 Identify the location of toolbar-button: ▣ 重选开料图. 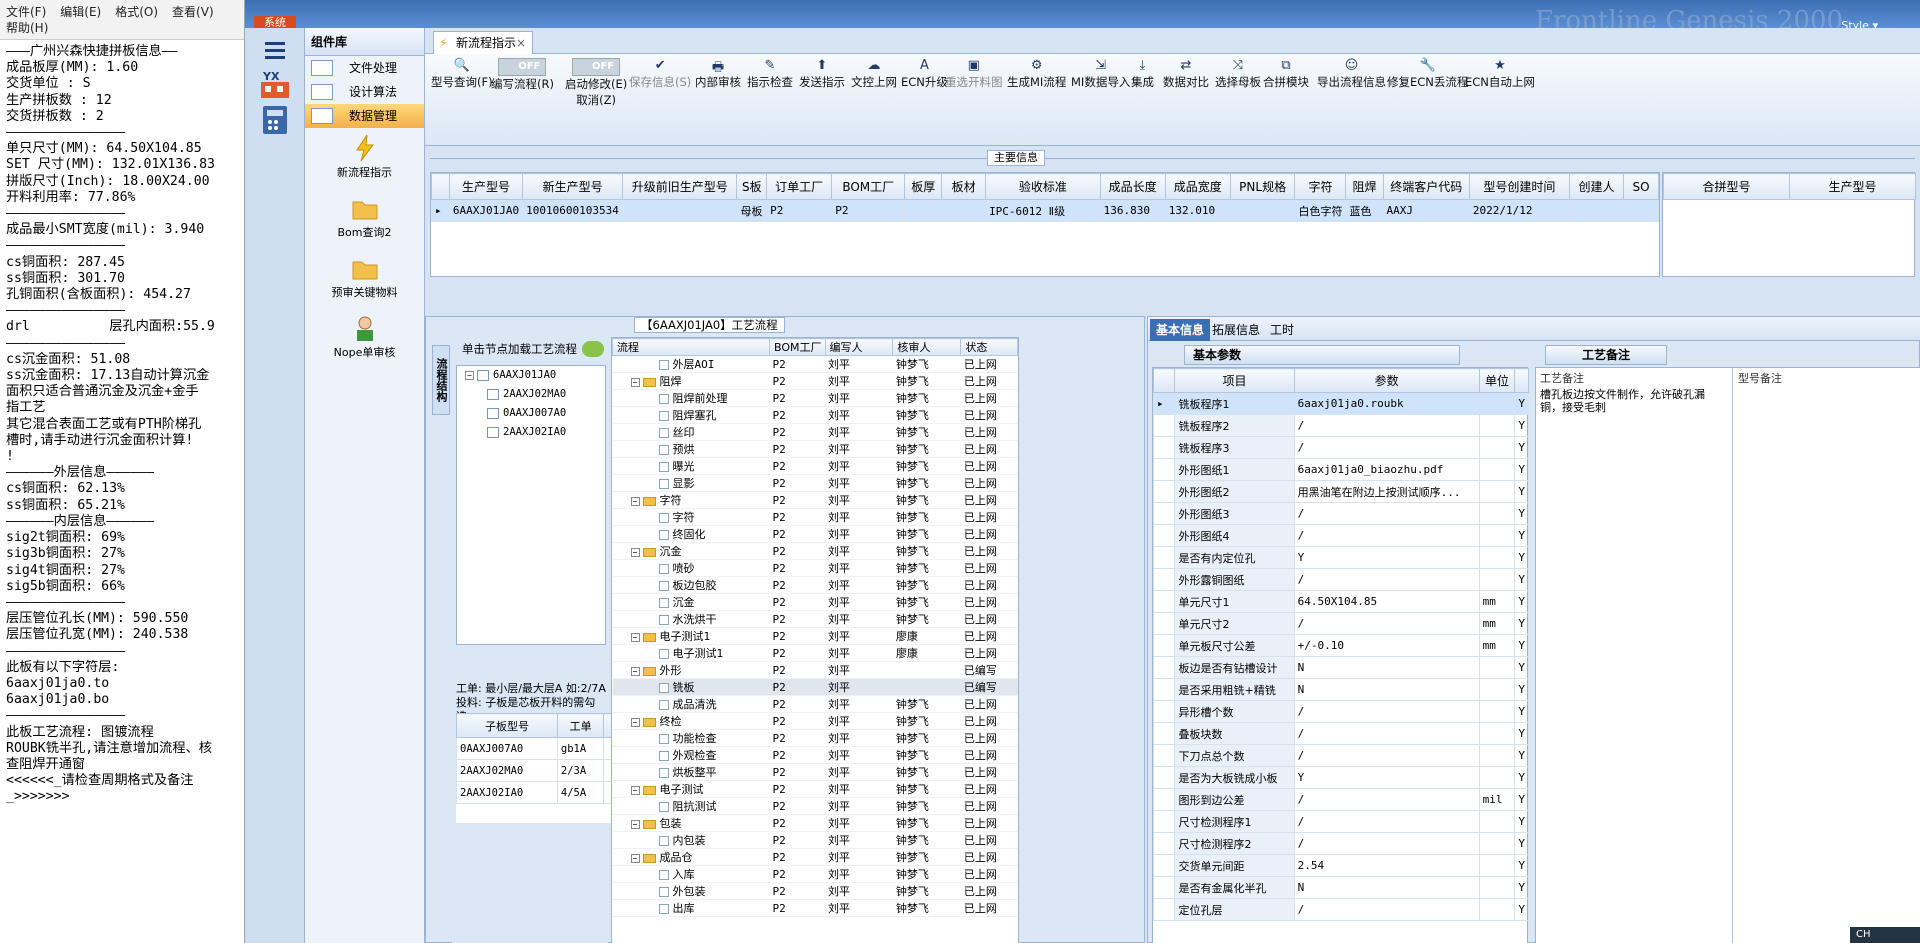
(974, 74).